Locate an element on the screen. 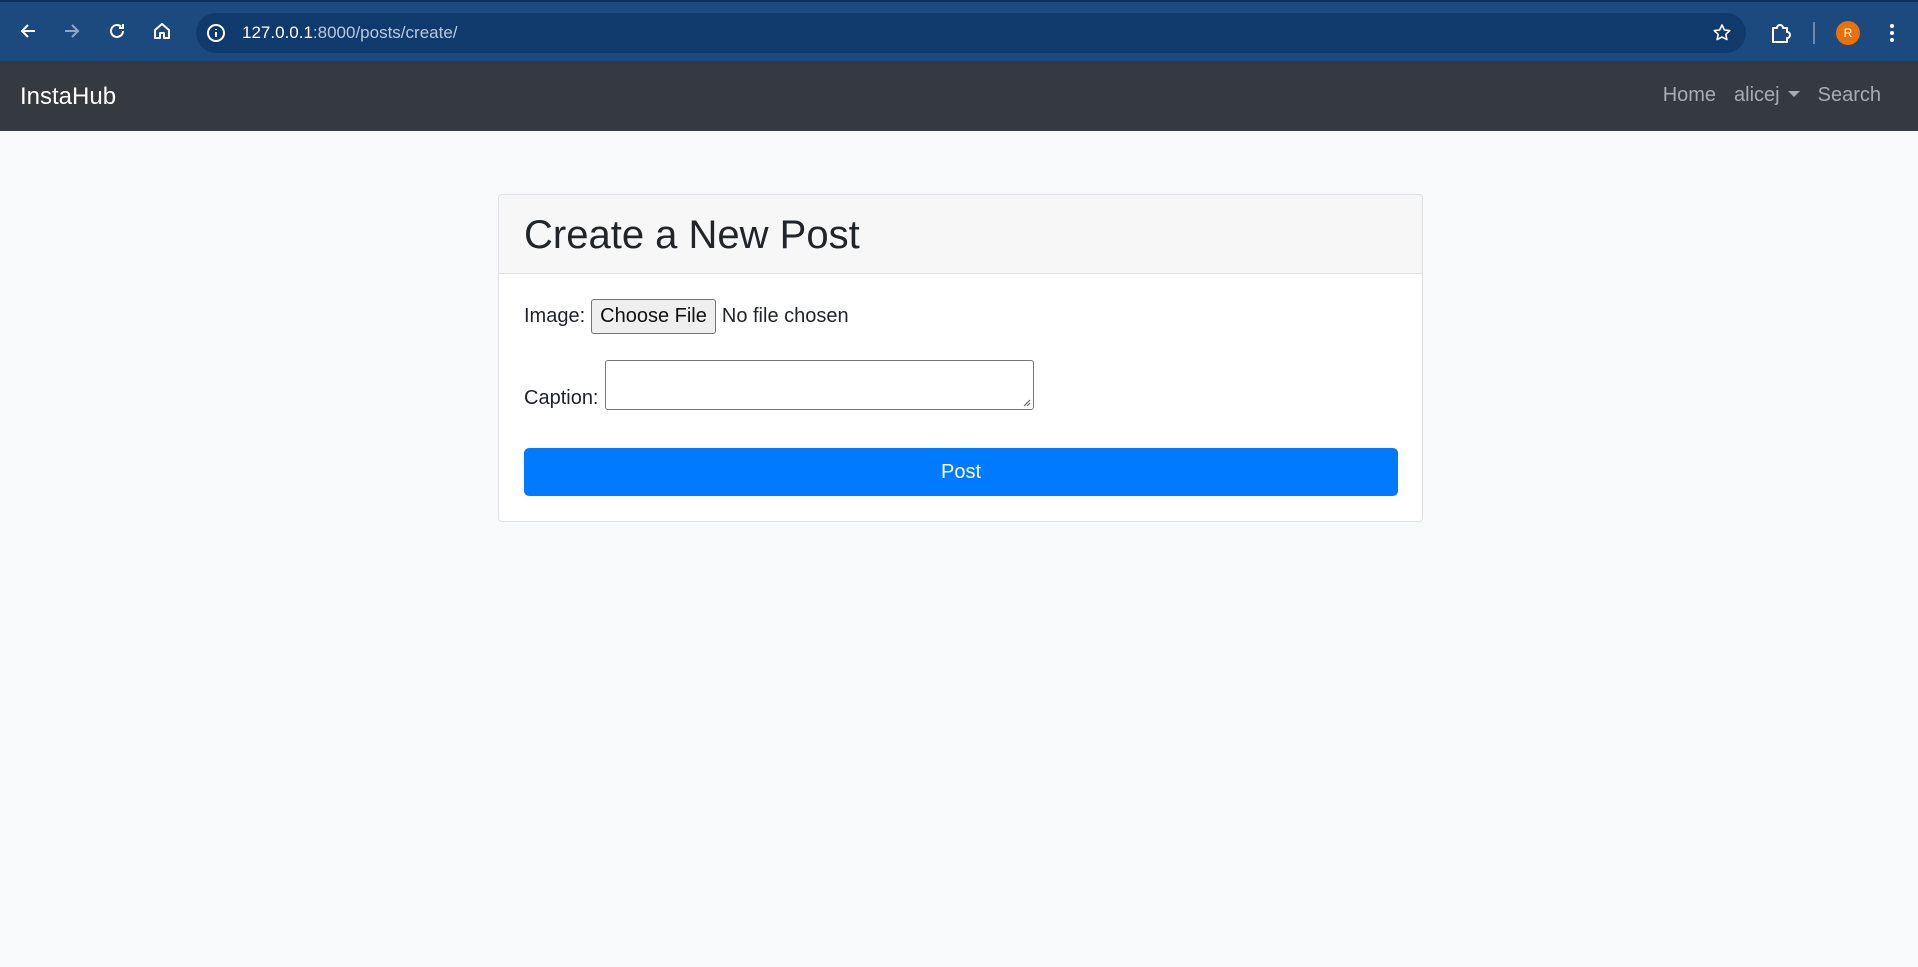 Image resolution: width=1918 pixels, height=967 pixels. caption-textarea is located at coordinates (819, 385).